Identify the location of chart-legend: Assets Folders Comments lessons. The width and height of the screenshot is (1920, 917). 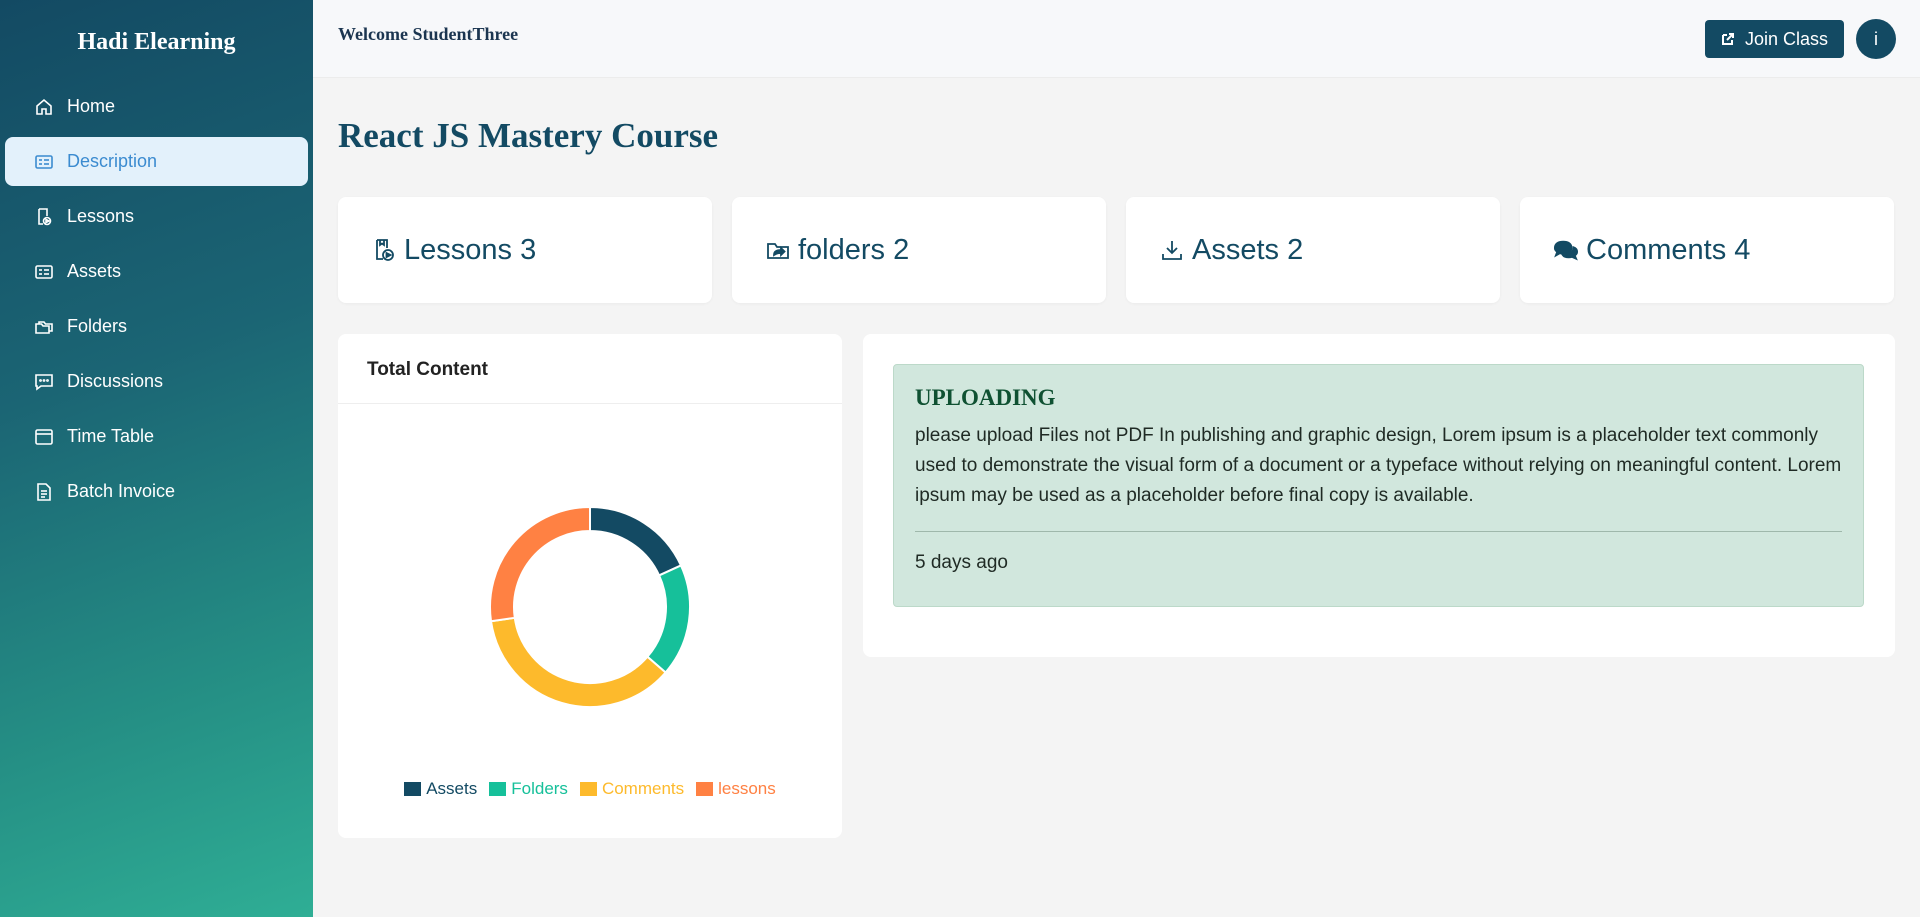
(590, 789).